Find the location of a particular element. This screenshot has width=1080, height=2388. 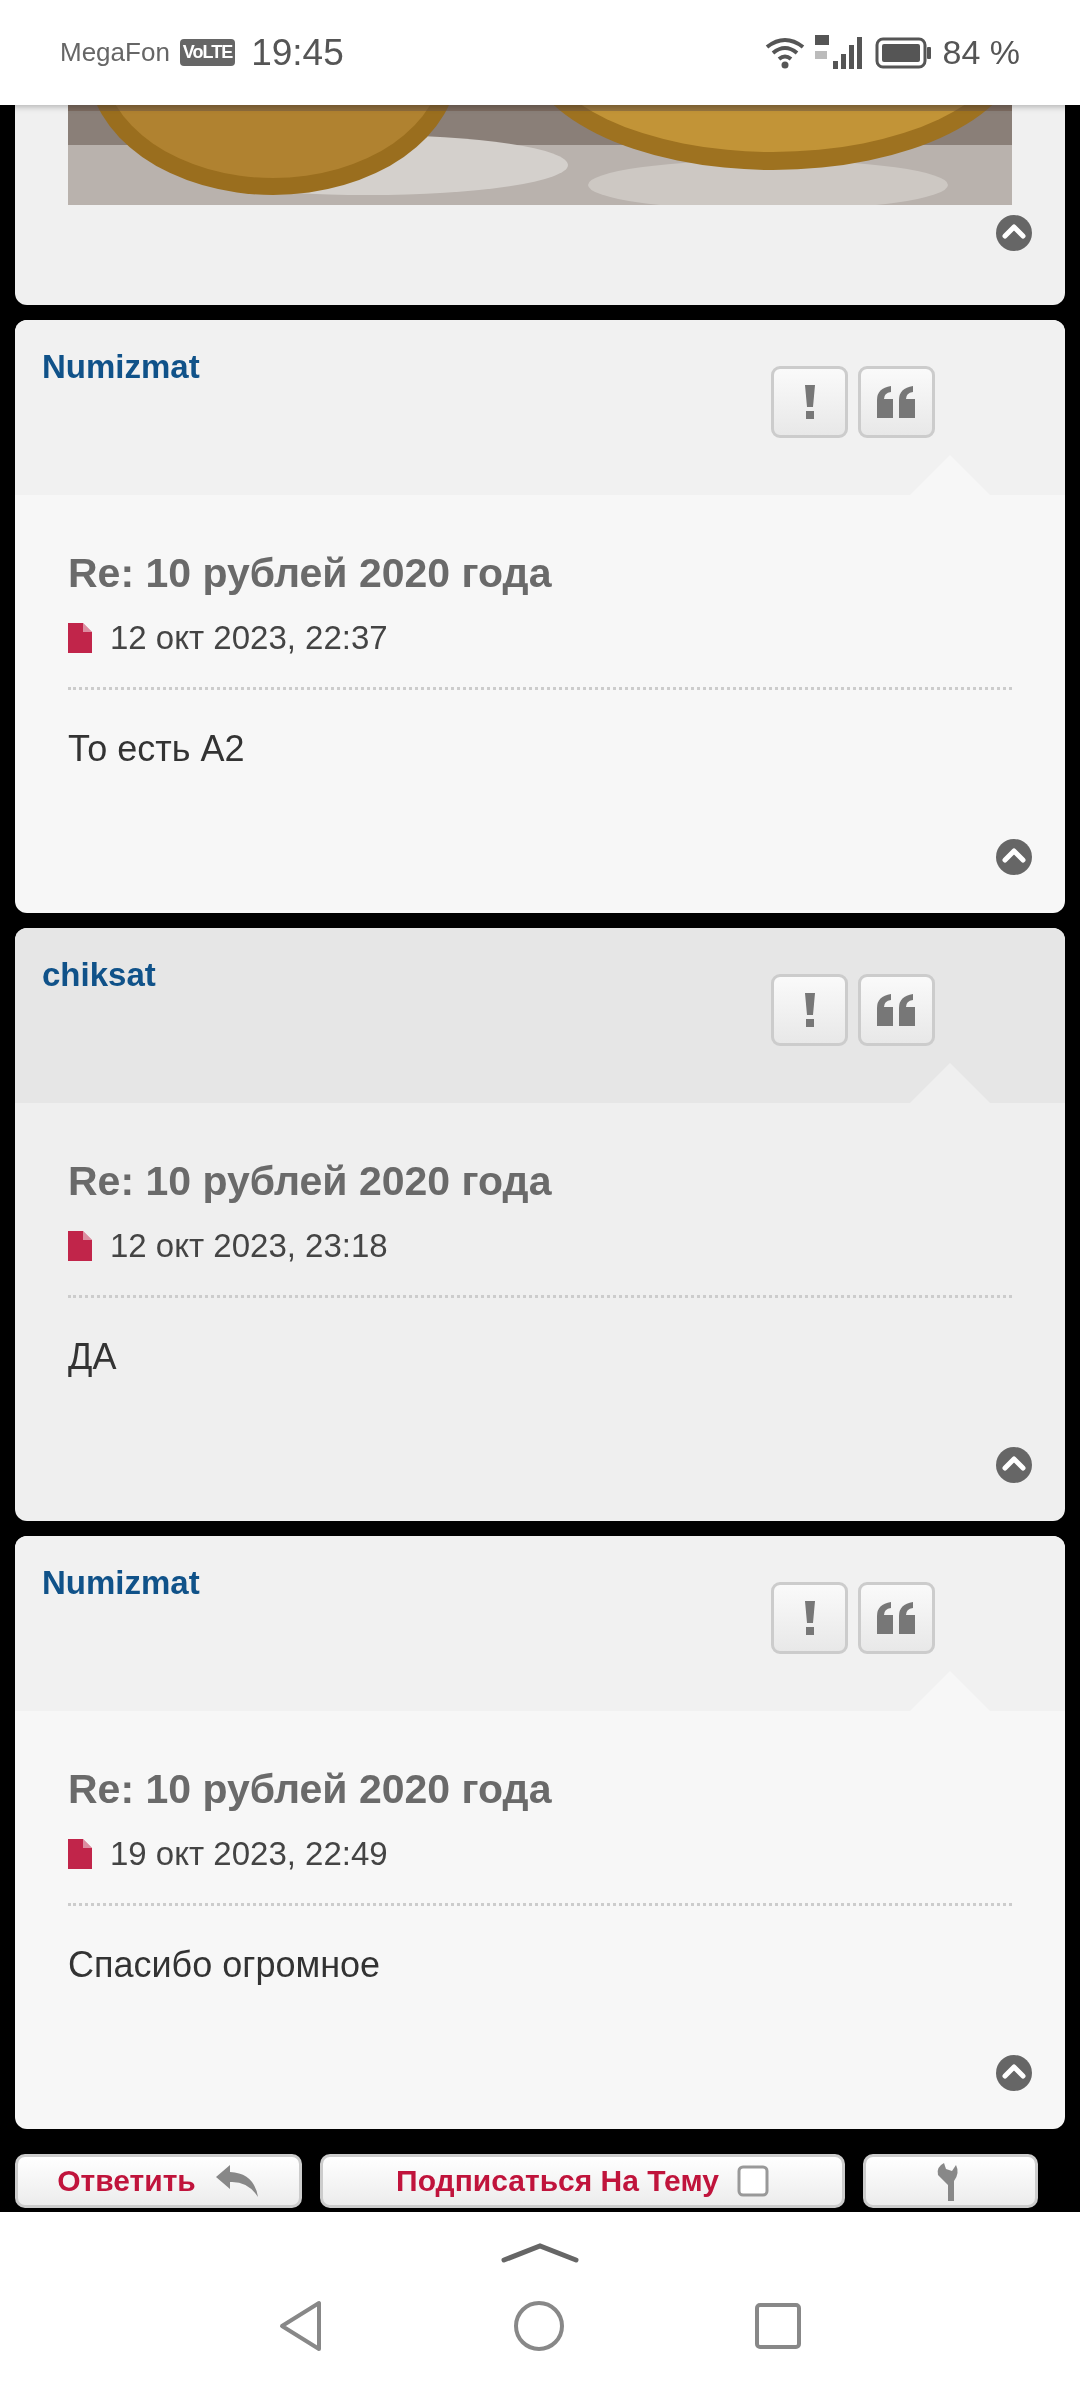

author-link: chiksat is located at coordinates (99, 975).